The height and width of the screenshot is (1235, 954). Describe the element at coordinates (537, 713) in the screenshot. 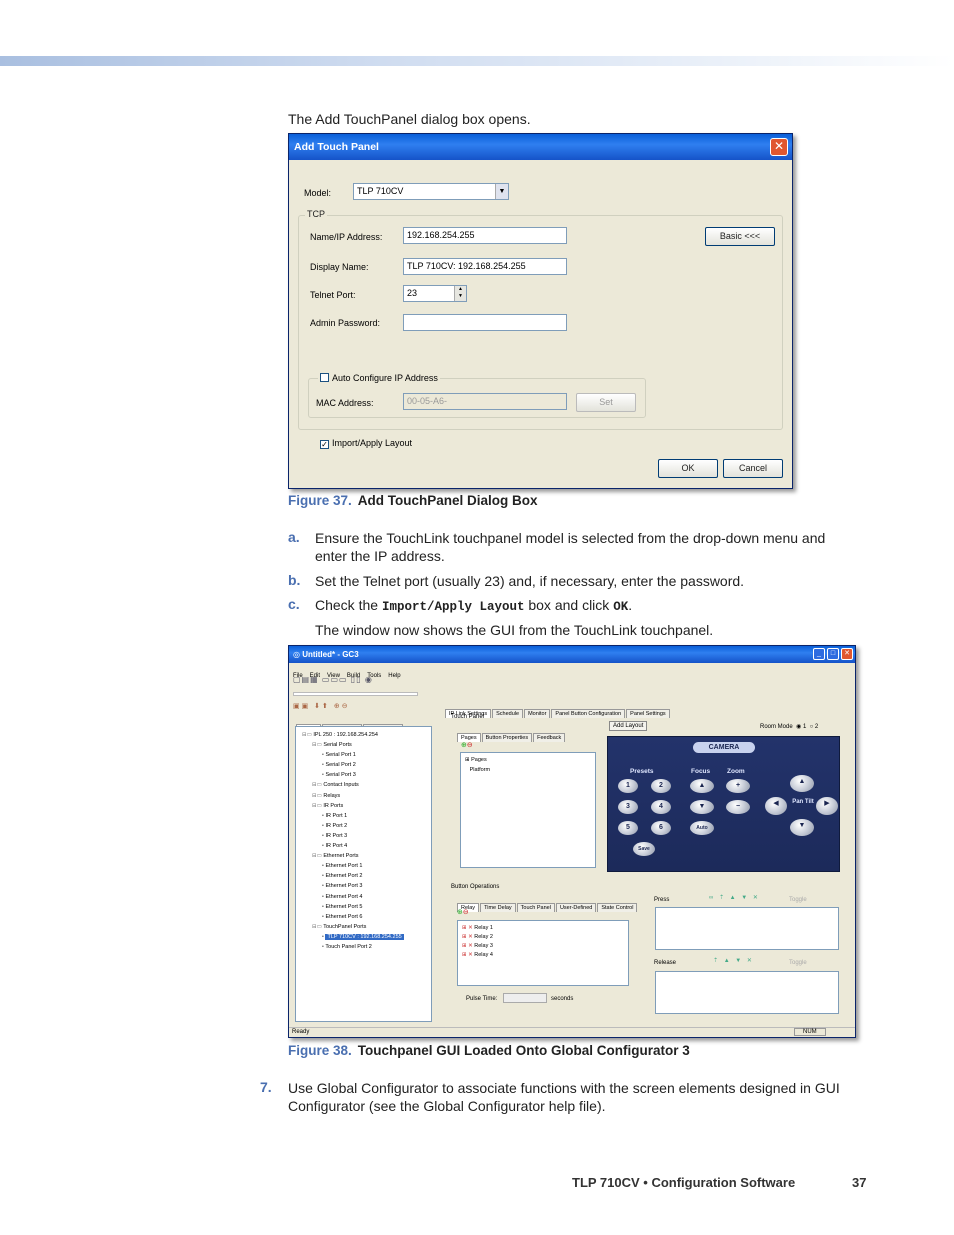

I see `tab-right_tabs-2: Monitor` at that location.